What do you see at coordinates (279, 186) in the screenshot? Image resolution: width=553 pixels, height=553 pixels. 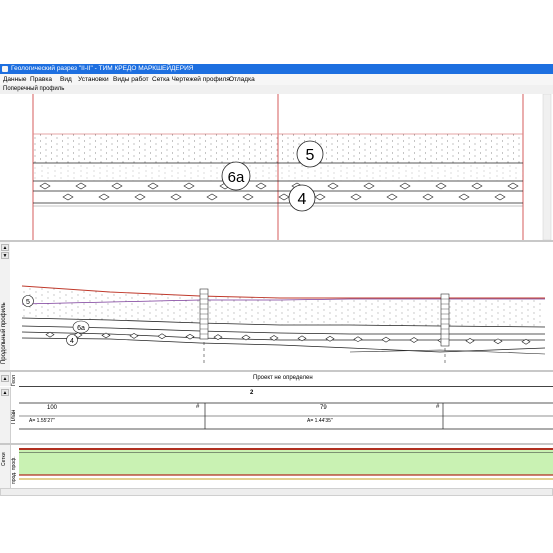 I see `diamond-row-upper` at bounding box center [279, 186].